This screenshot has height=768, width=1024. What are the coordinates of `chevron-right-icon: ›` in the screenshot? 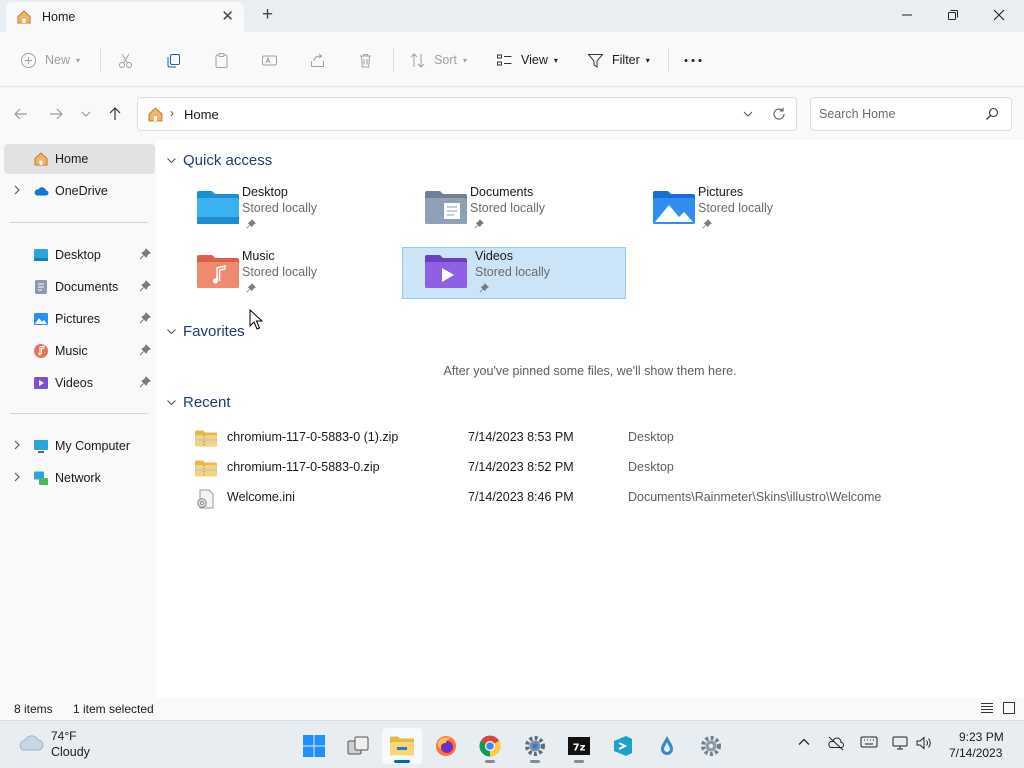 It's located at (172, 113).